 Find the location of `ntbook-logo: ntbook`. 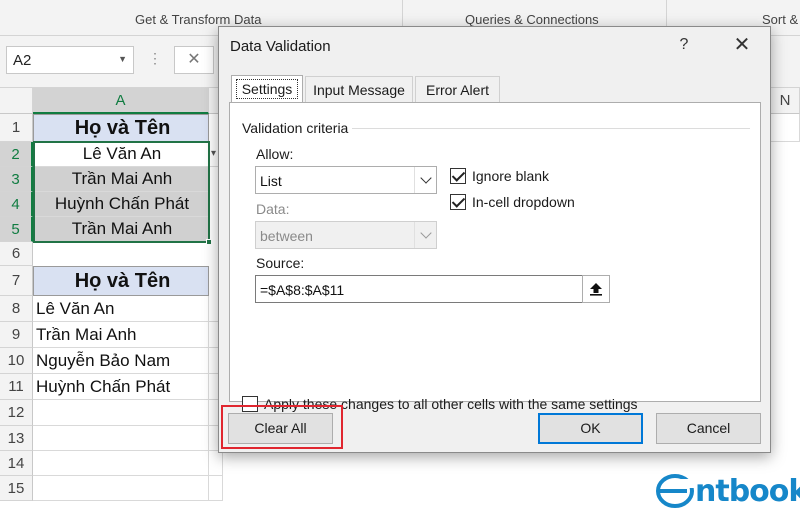

ntbook-logo: ntbook is located at coordinates (727, 491).